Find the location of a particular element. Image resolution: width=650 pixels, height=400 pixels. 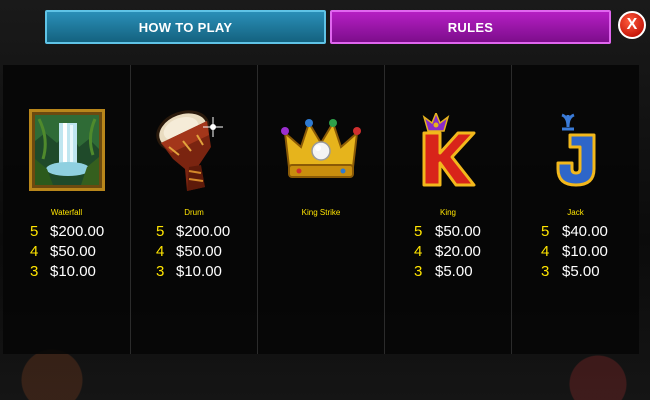

pay-list: 5 $50.00 4 $20.00 3 $5.00 is located at coordinates (448, 253).